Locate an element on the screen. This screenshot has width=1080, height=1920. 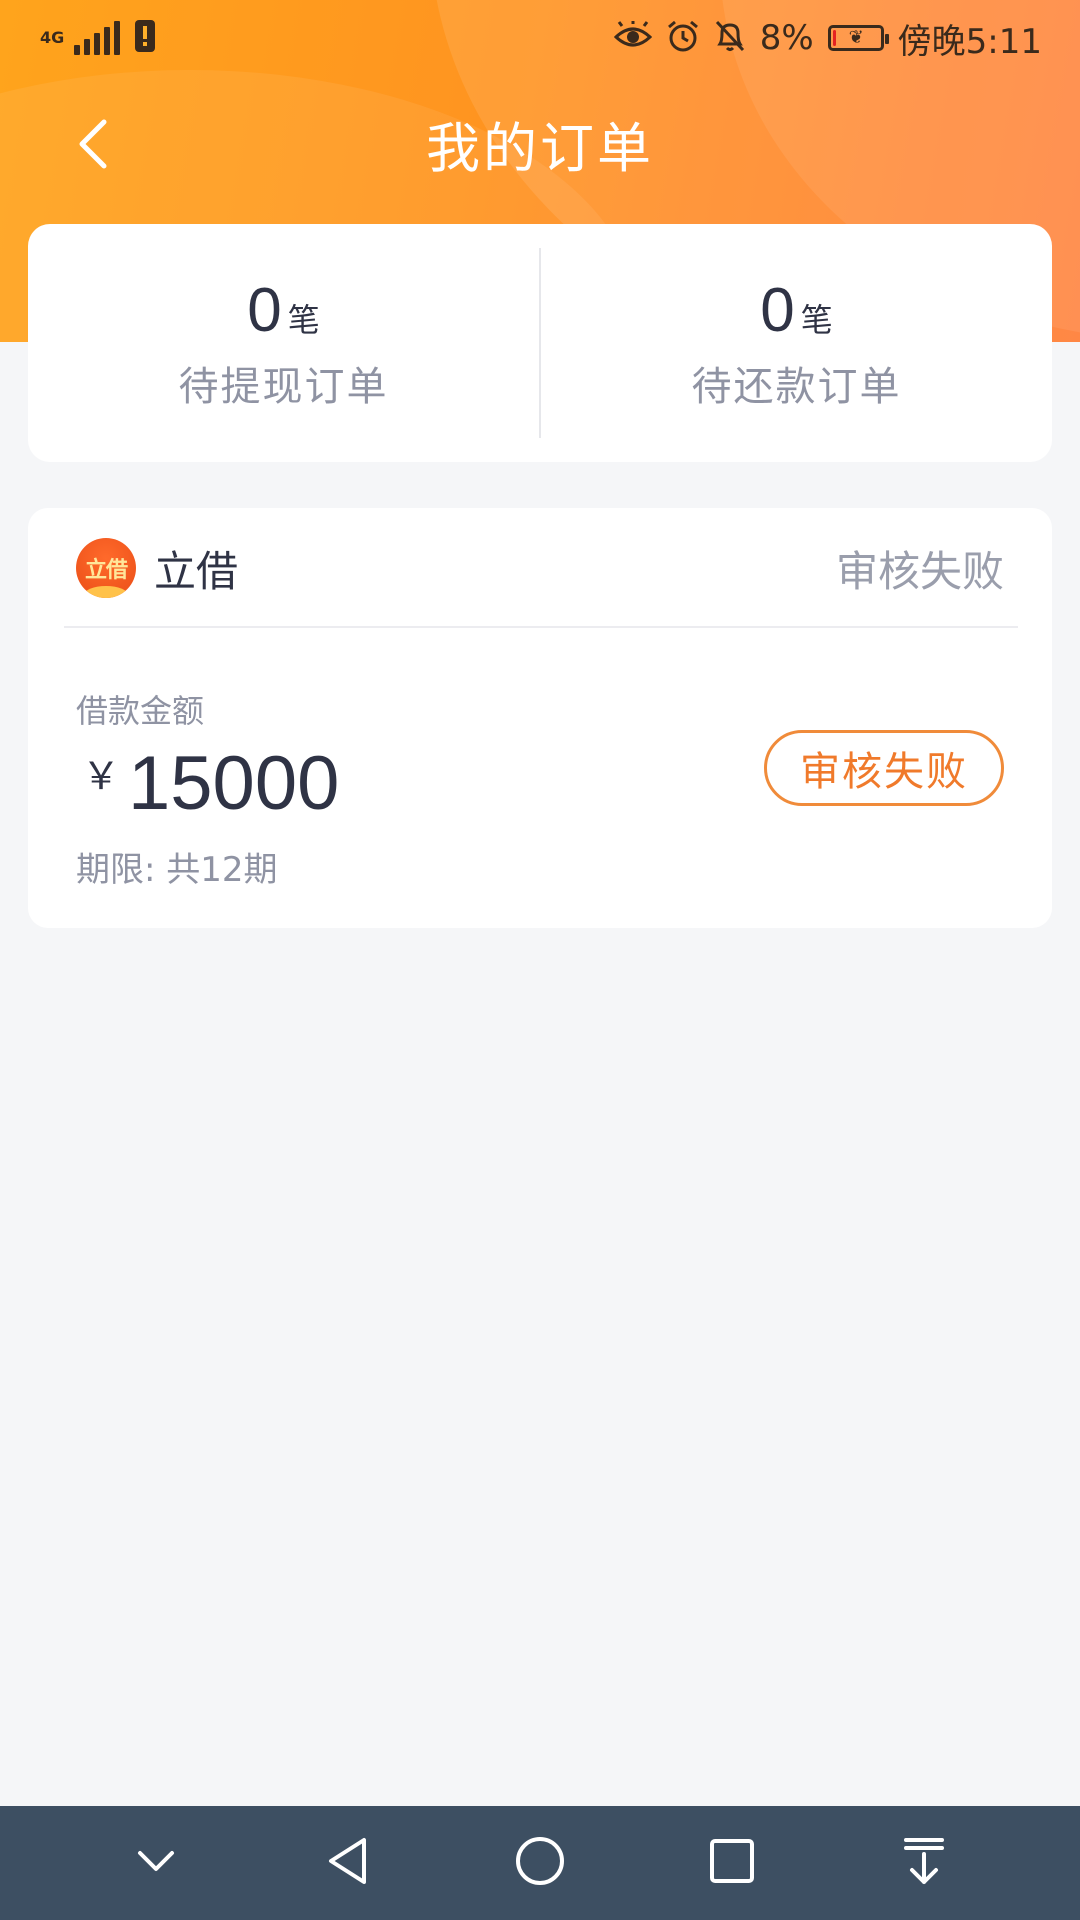
nav-back-button is located at coordinates (348, 1863).